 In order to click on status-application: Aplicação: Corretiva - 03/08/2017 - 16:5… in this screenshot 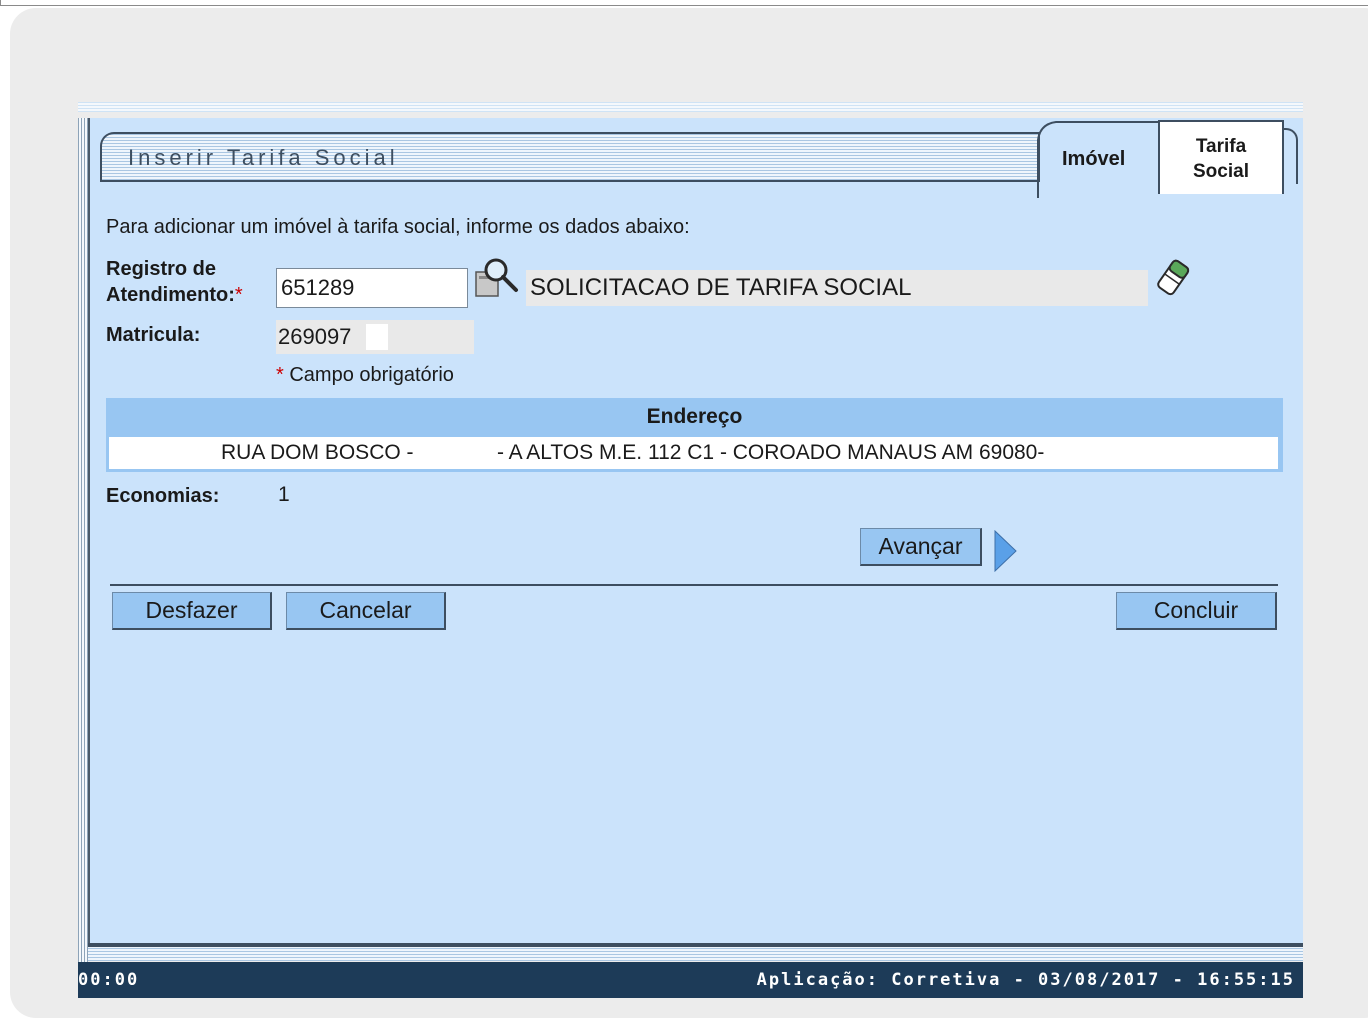, I will do `click(1025, 980)`.